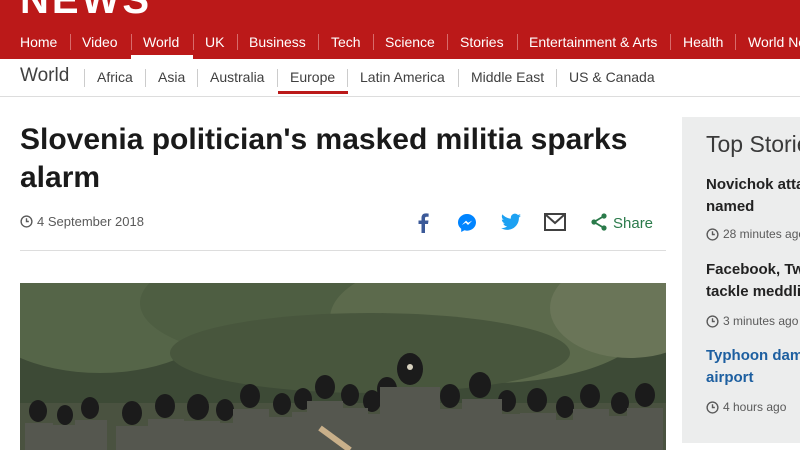 The height and width of the screenshot is (450, 800). What do you see at coordinates (633, 223) in the screenshot?
I see `share-button: Share` at bounding box center [633, 223].